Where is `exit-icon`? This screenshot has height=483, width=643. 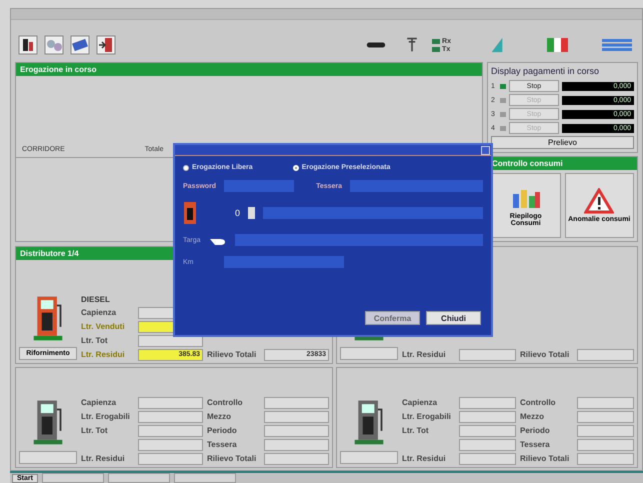
exit-icon is located at coordinates (106, 45).